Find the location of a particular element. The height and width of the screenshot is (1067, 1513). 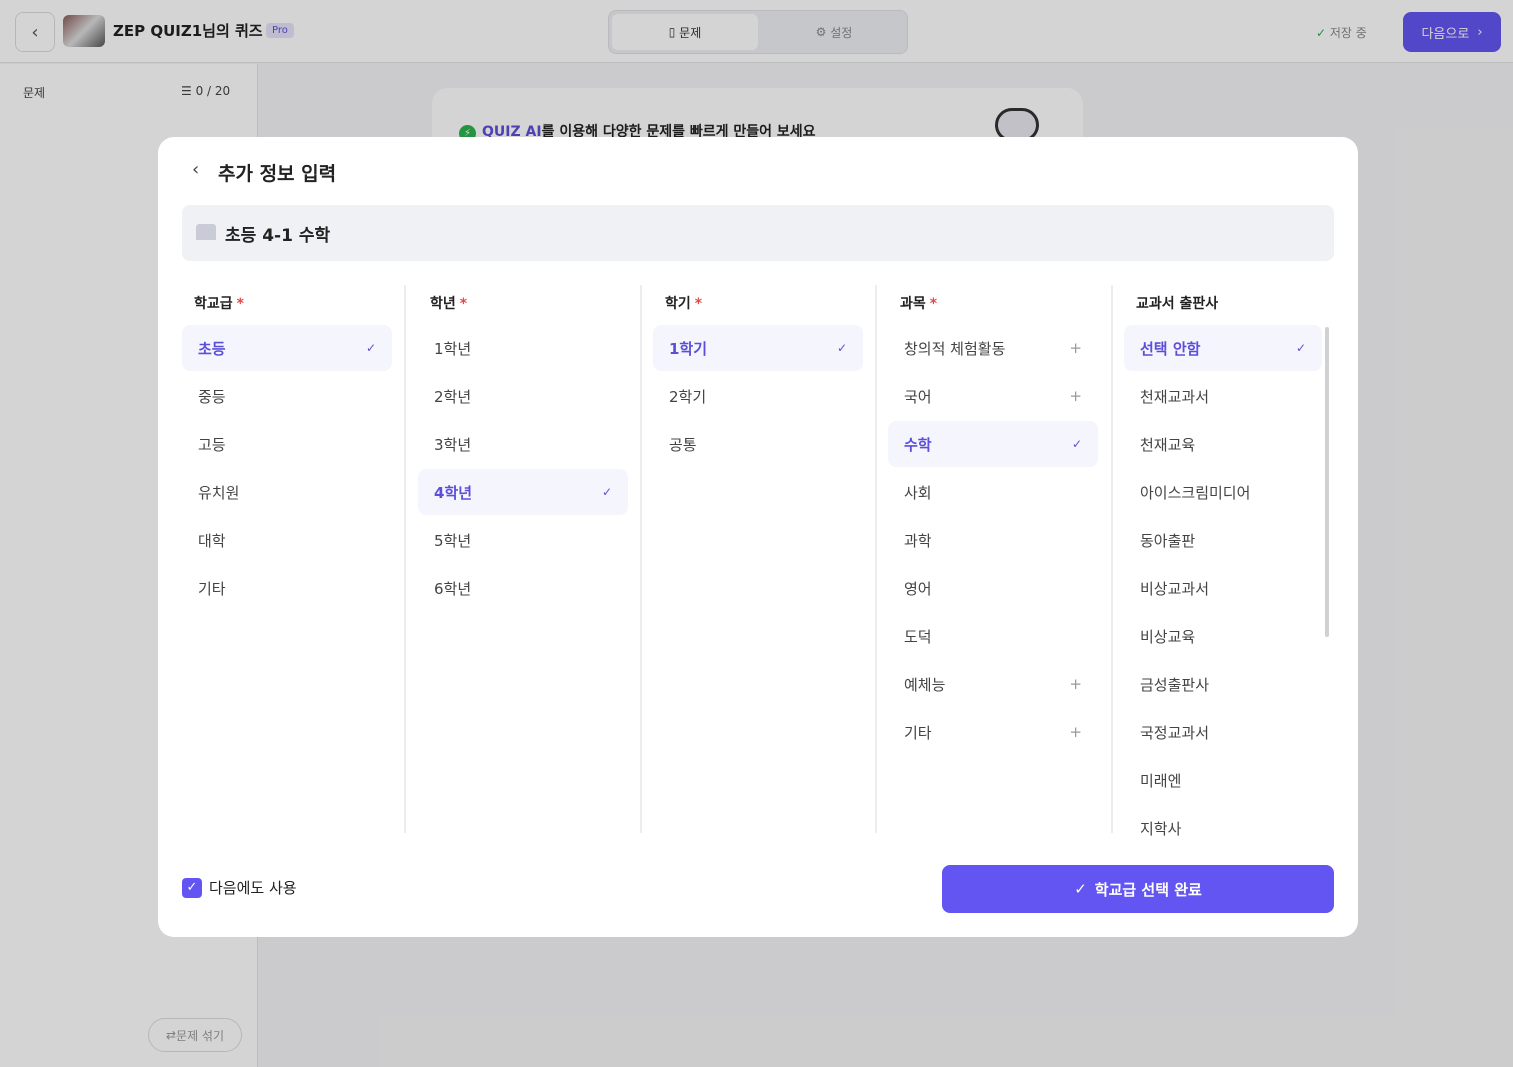

option-item: 2학기 is located at coordinates (758, 396).